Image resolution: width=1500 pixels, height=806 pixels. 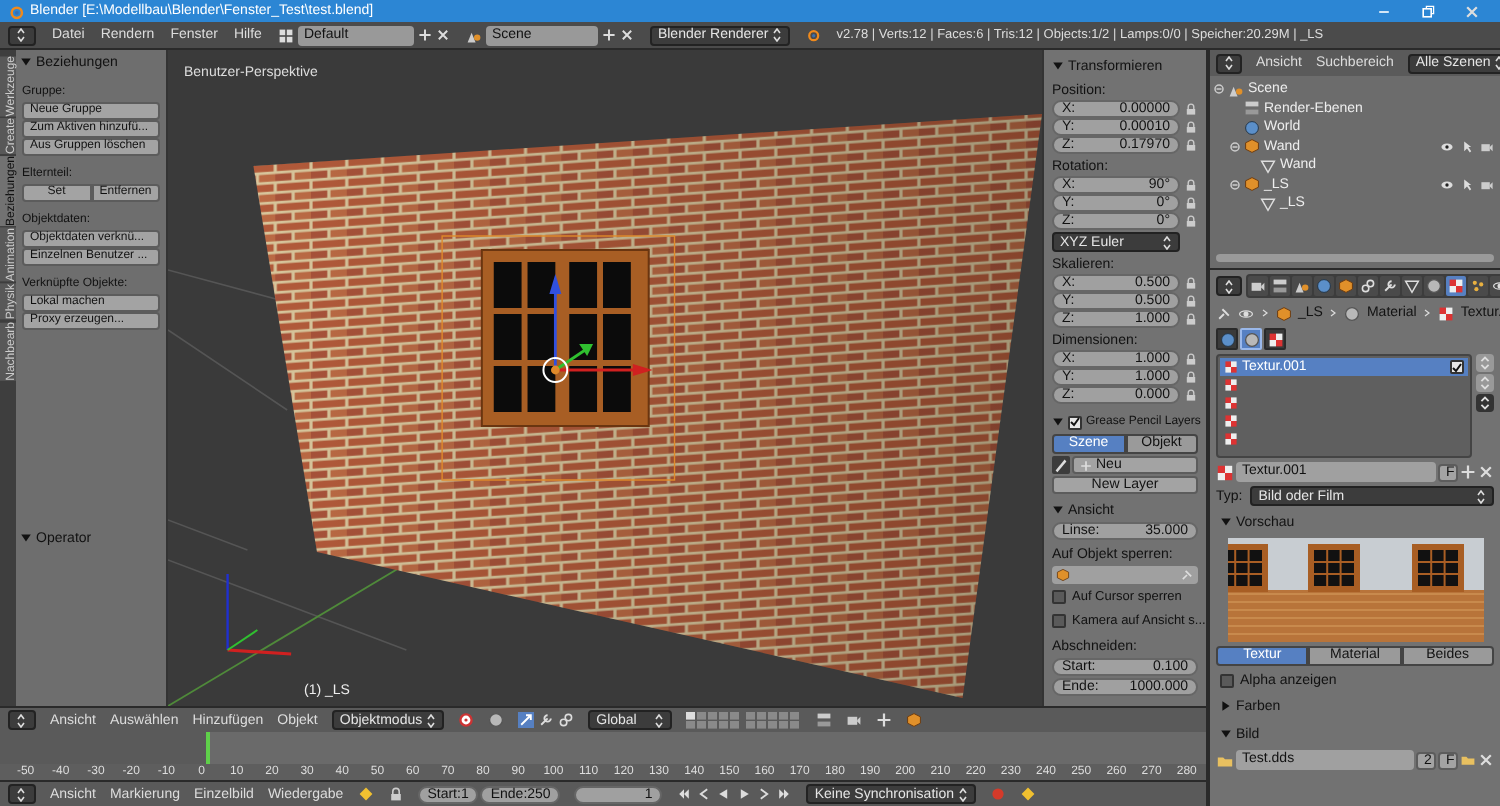 I want to click on object-field, so click(x=1125, y=575).